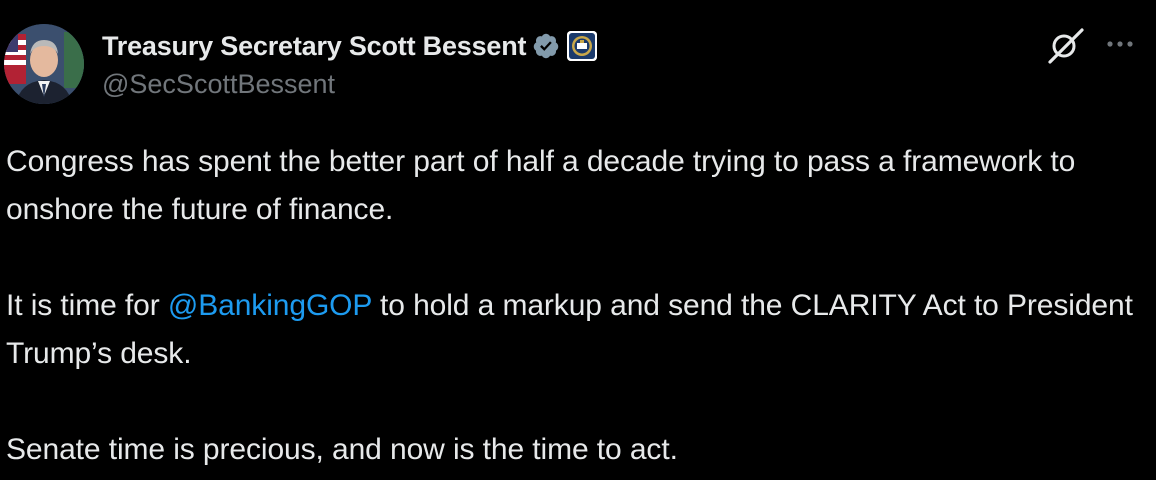 This screenshot has width=1156, height=480. Describe the element at coordinates (582, 46) in the screenshot. I see `treasury-seal-icon` at that location.